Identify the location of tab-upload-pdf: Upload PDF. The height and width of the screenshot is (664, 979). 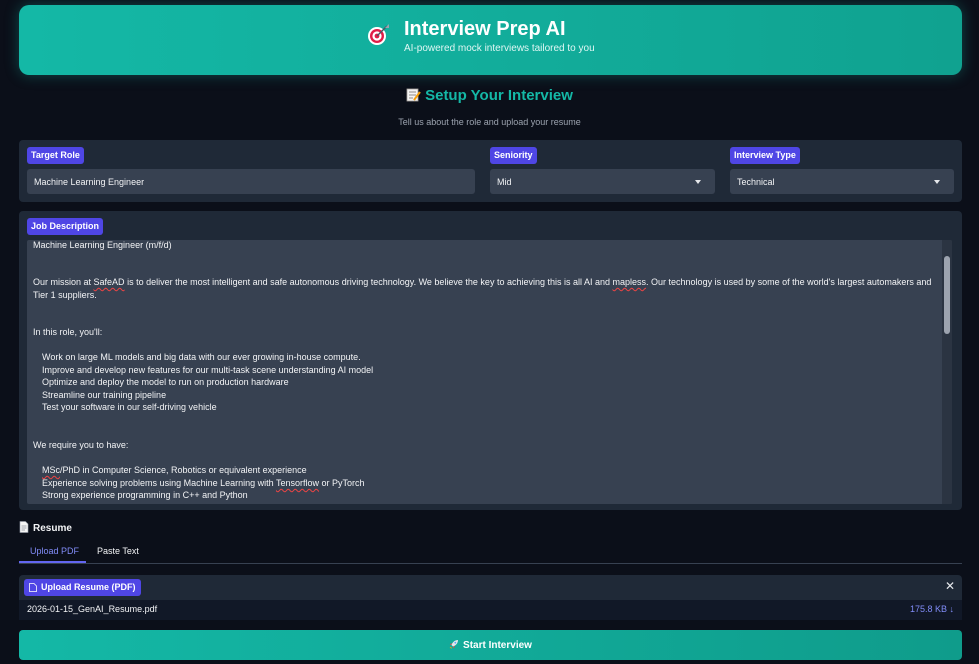
(54, 551).